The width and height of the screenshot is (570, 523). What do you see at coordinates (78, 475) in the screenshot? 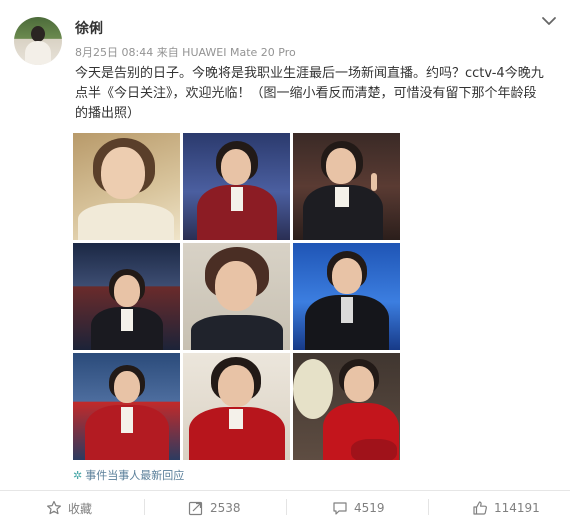
I see `gear-flower-icon: ✲` at bounding box center [78, 475].